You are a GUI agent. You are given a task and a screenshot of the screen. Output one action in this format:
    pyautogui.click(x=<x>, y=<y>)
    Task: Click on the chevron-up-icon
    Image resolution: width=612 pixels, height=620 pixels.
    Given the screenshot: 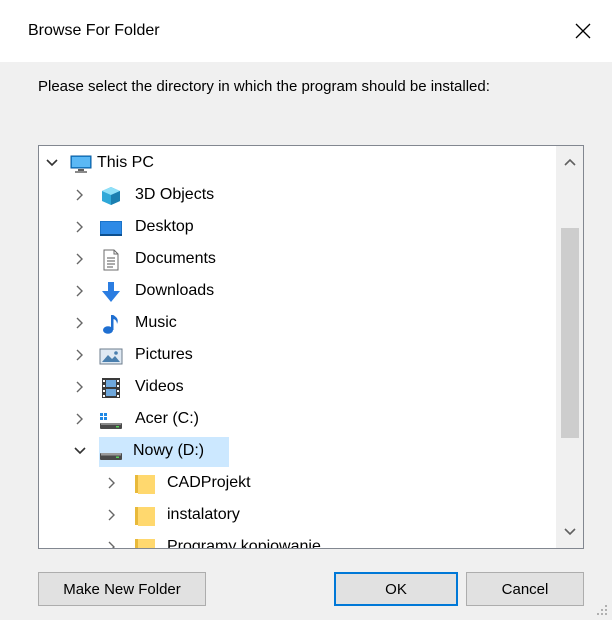 What is the action you would take?
    pyautogui.click(x=569, y=162)
    